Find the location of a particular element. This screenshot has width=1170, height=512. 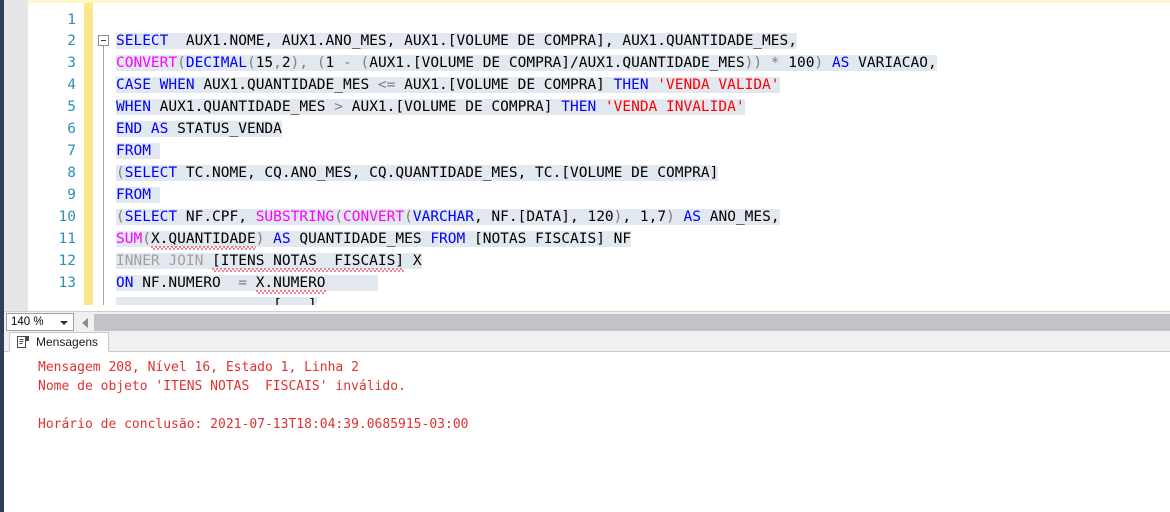

code-text: . , . , [ ] is located at coordinates (216, 299).